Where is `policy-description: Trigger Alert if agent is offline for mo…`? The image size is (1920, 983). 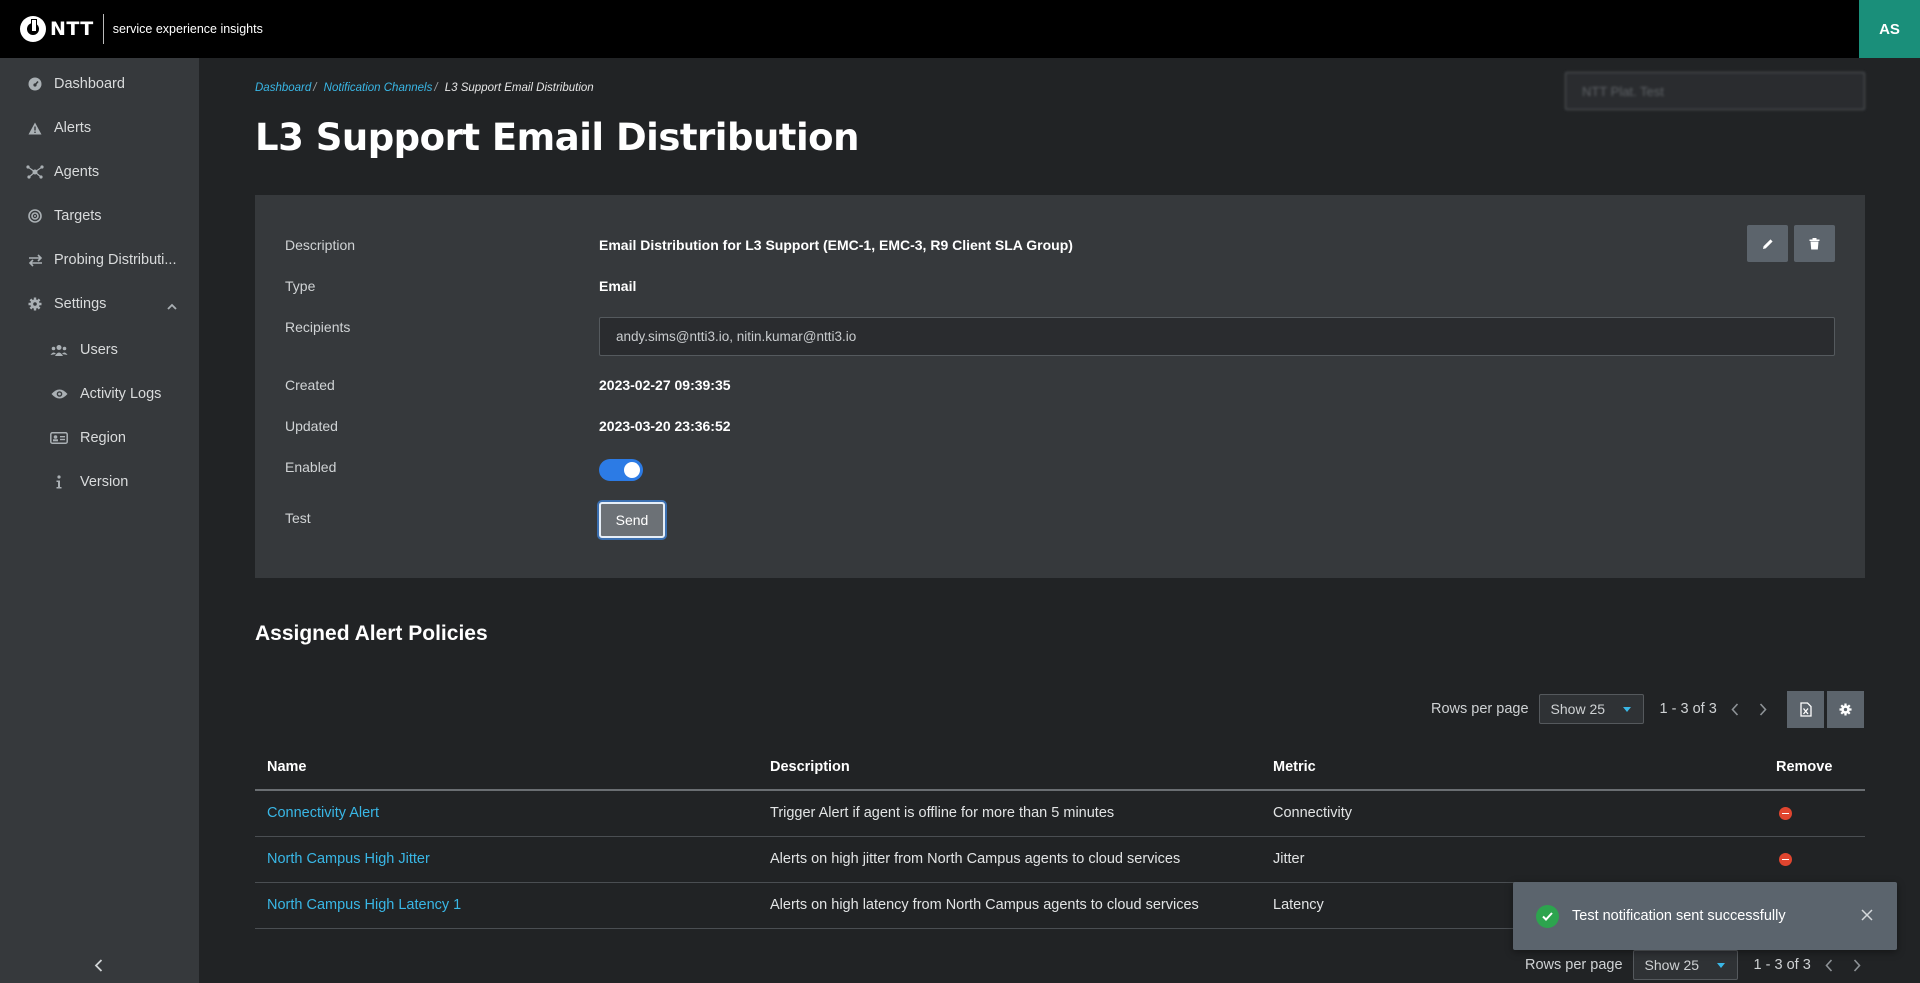 policy-description: Trigger Alert if agent is offline for mo… is located at coordinates (1009, 813).